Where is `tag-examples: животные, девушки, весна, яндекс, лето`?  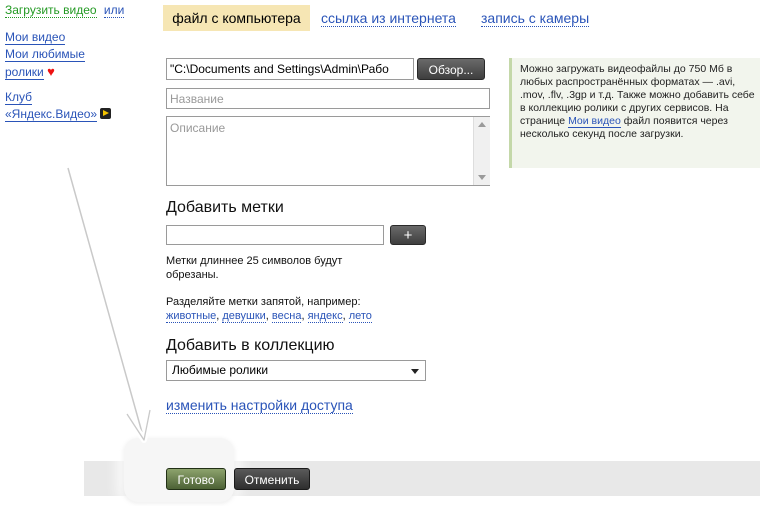
tag-examples: животные, девушки, весна, яндекс, лето is located at coordinates (269, 316).